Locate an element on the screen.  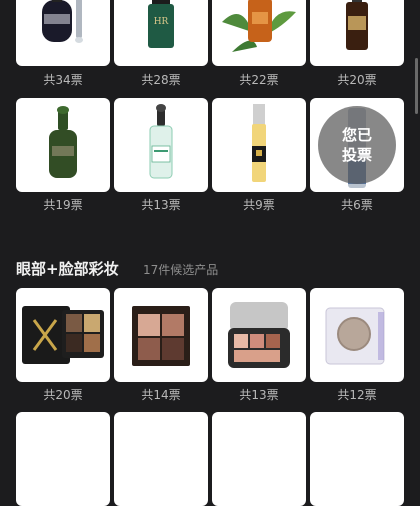
vote-count: 共34票 is located at coordinates (63, 80).